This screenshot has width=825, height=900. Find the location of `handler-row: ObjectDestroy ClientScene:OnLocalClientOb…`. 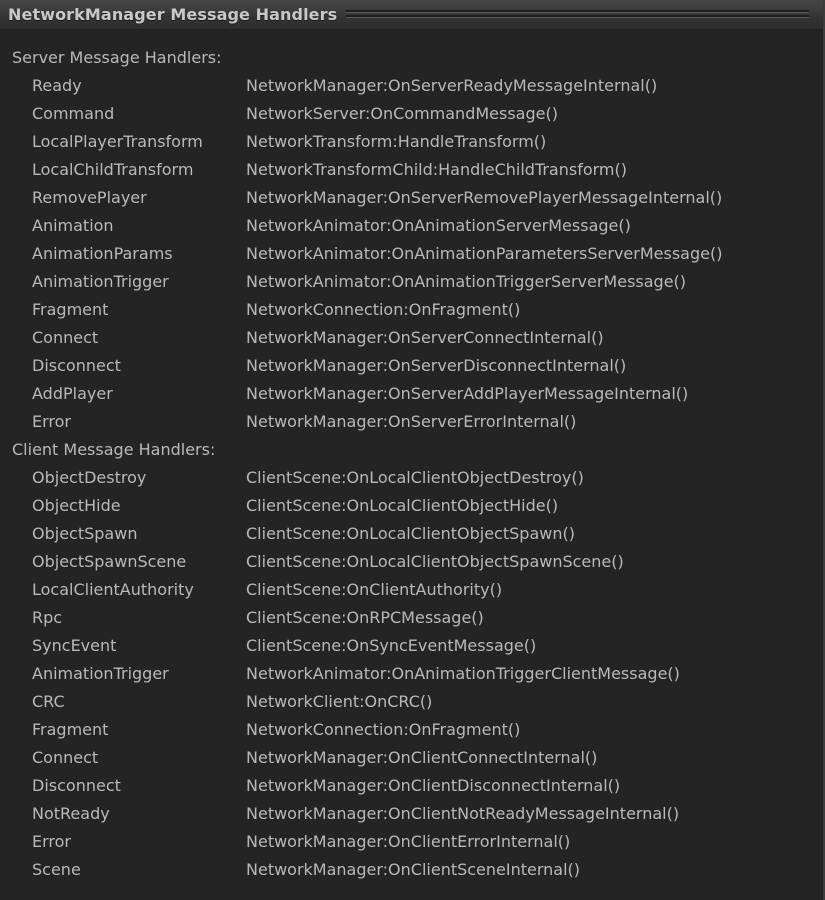

handler-row: ObjectDestroy ClientScene:OnLocalClientOb… is located at coordinates (411, 478).